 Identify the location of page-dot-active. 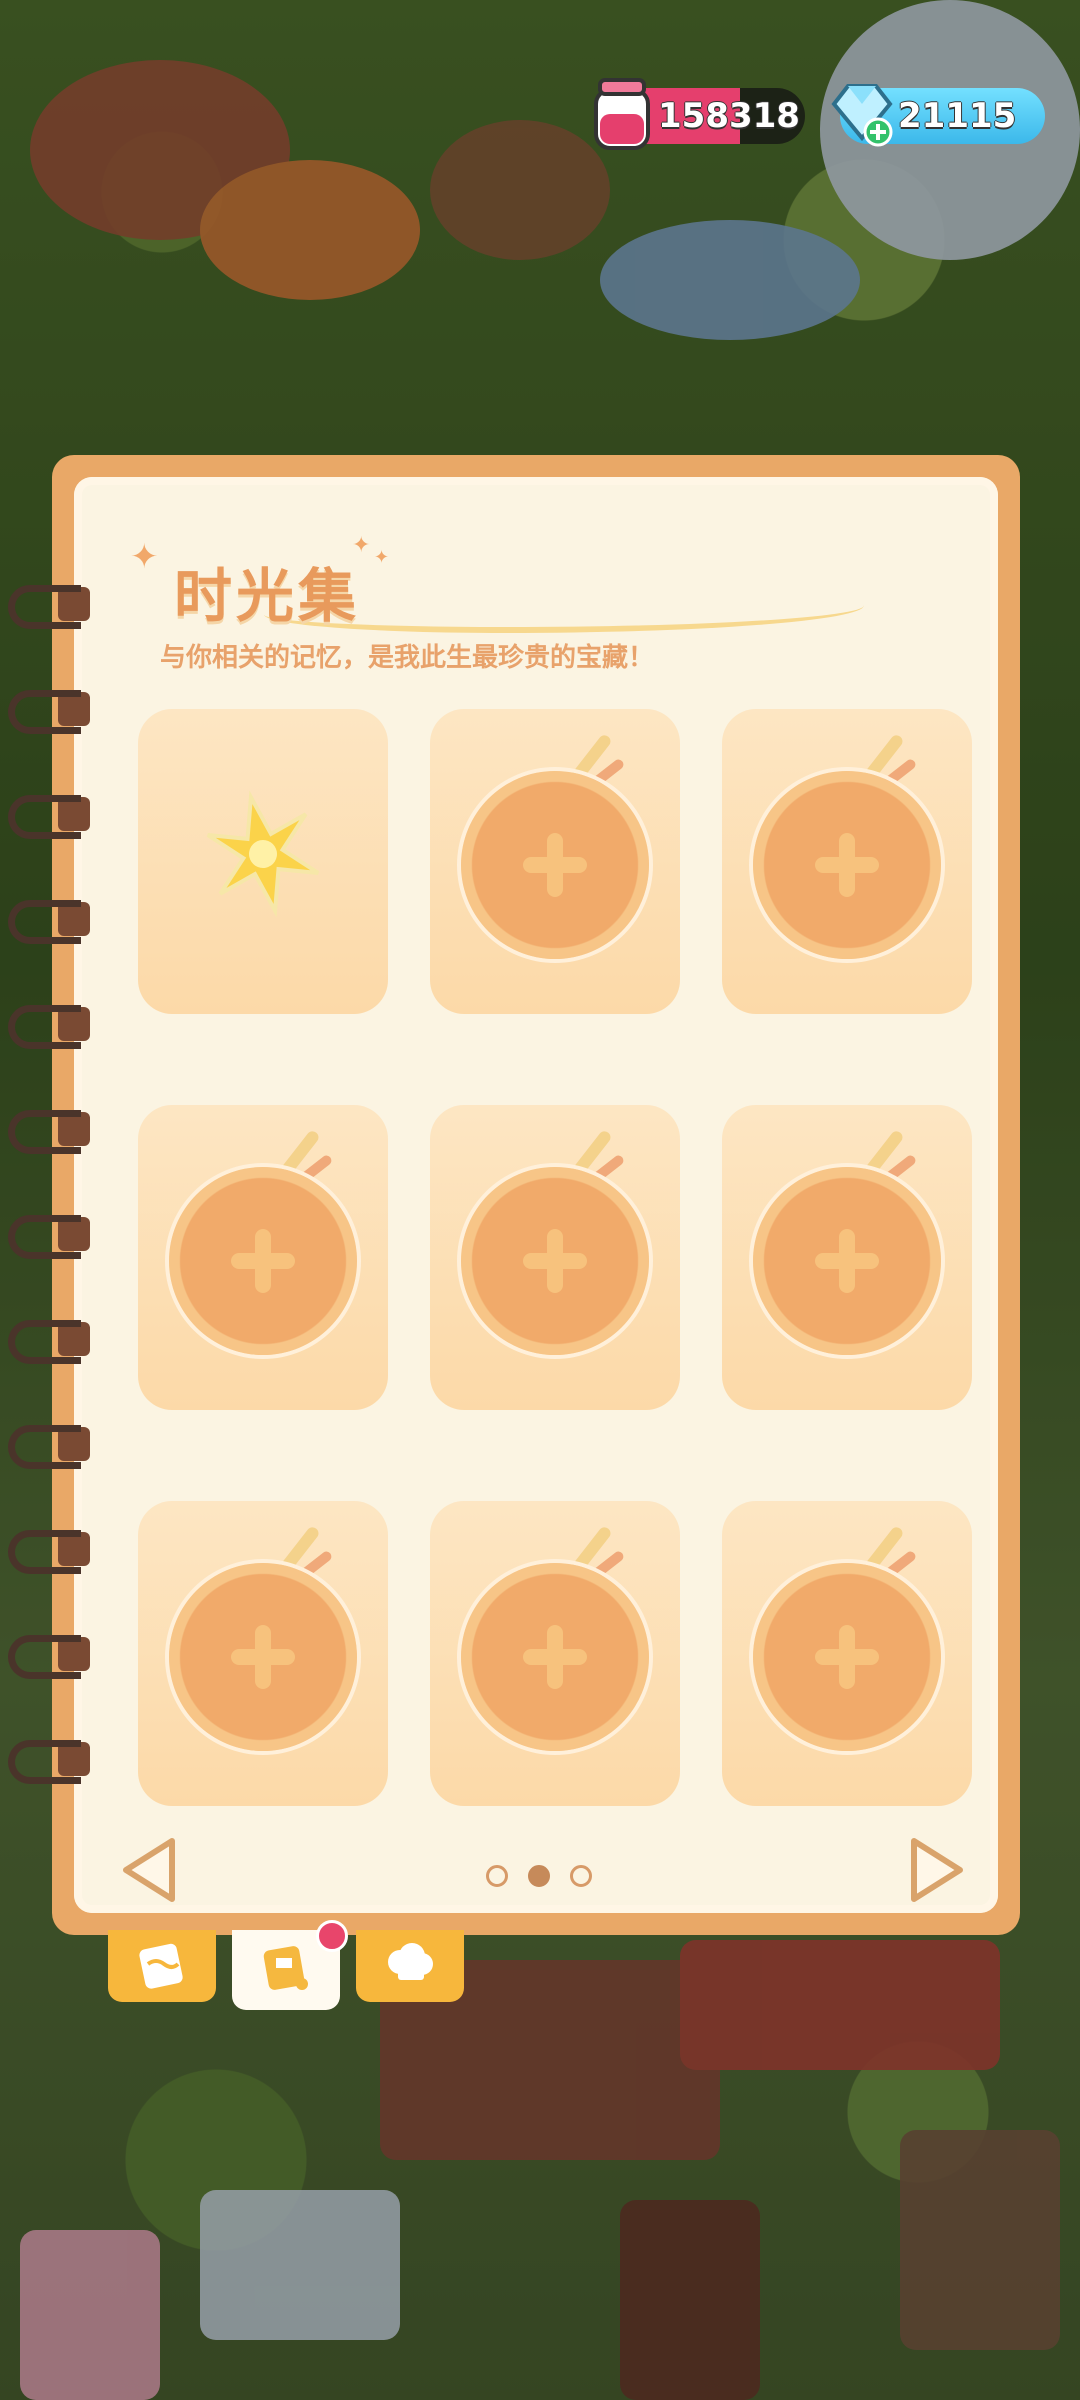
(539, 1876).